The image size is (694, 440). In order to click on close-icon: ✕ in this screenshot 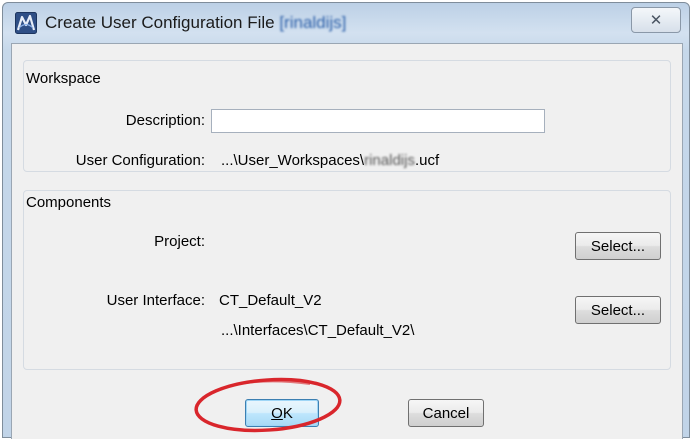, I will do `click(656, 20)`.